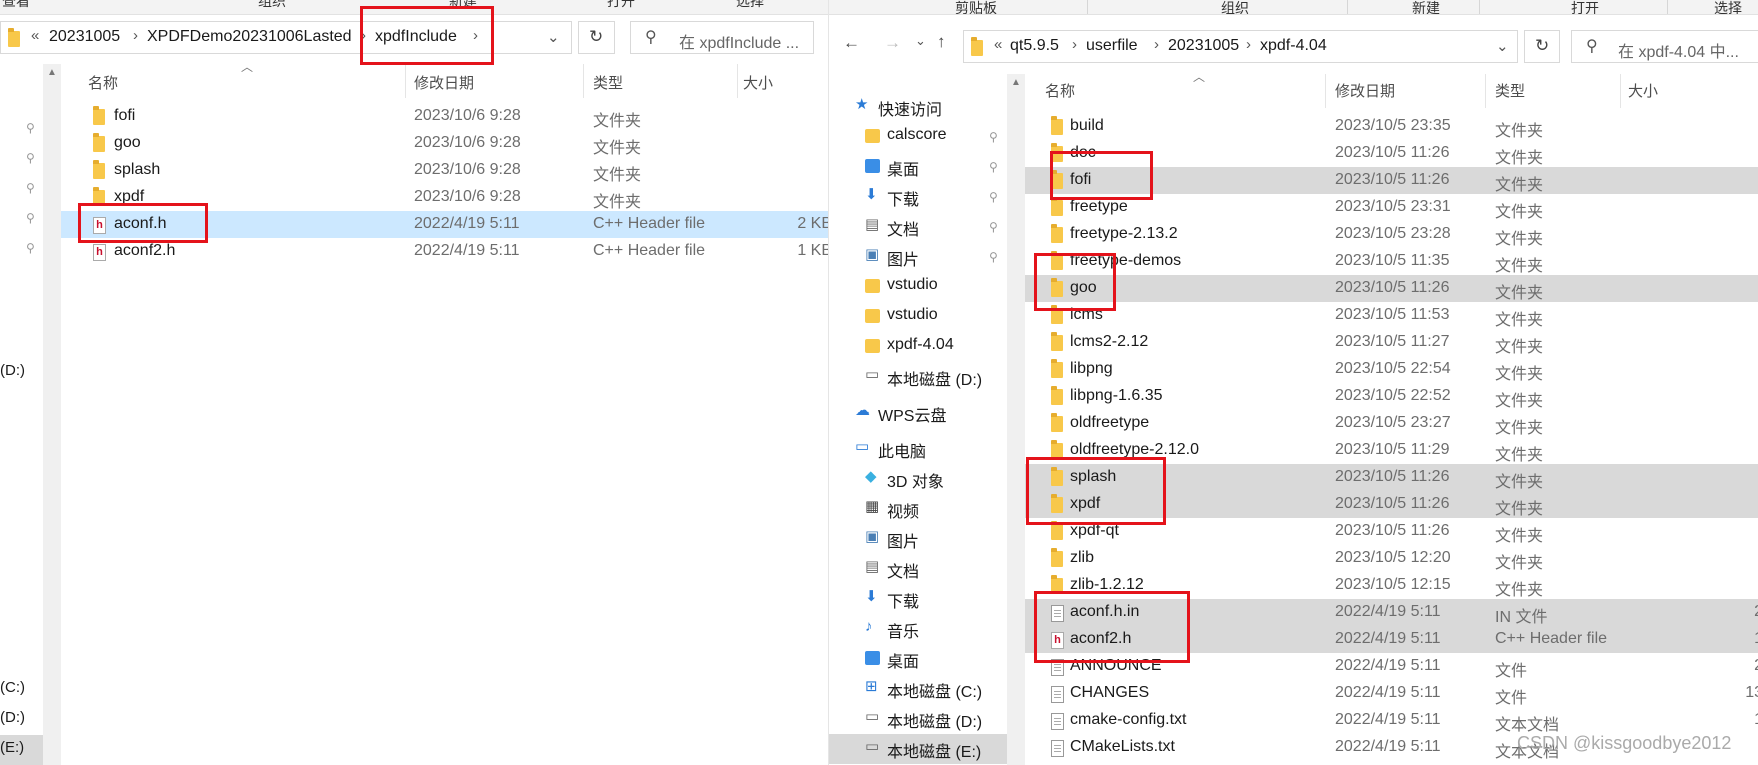  Describe the element at coordinates (1426, 7) in the screenshot. I see `ribbon-tab: 新建` at that location.